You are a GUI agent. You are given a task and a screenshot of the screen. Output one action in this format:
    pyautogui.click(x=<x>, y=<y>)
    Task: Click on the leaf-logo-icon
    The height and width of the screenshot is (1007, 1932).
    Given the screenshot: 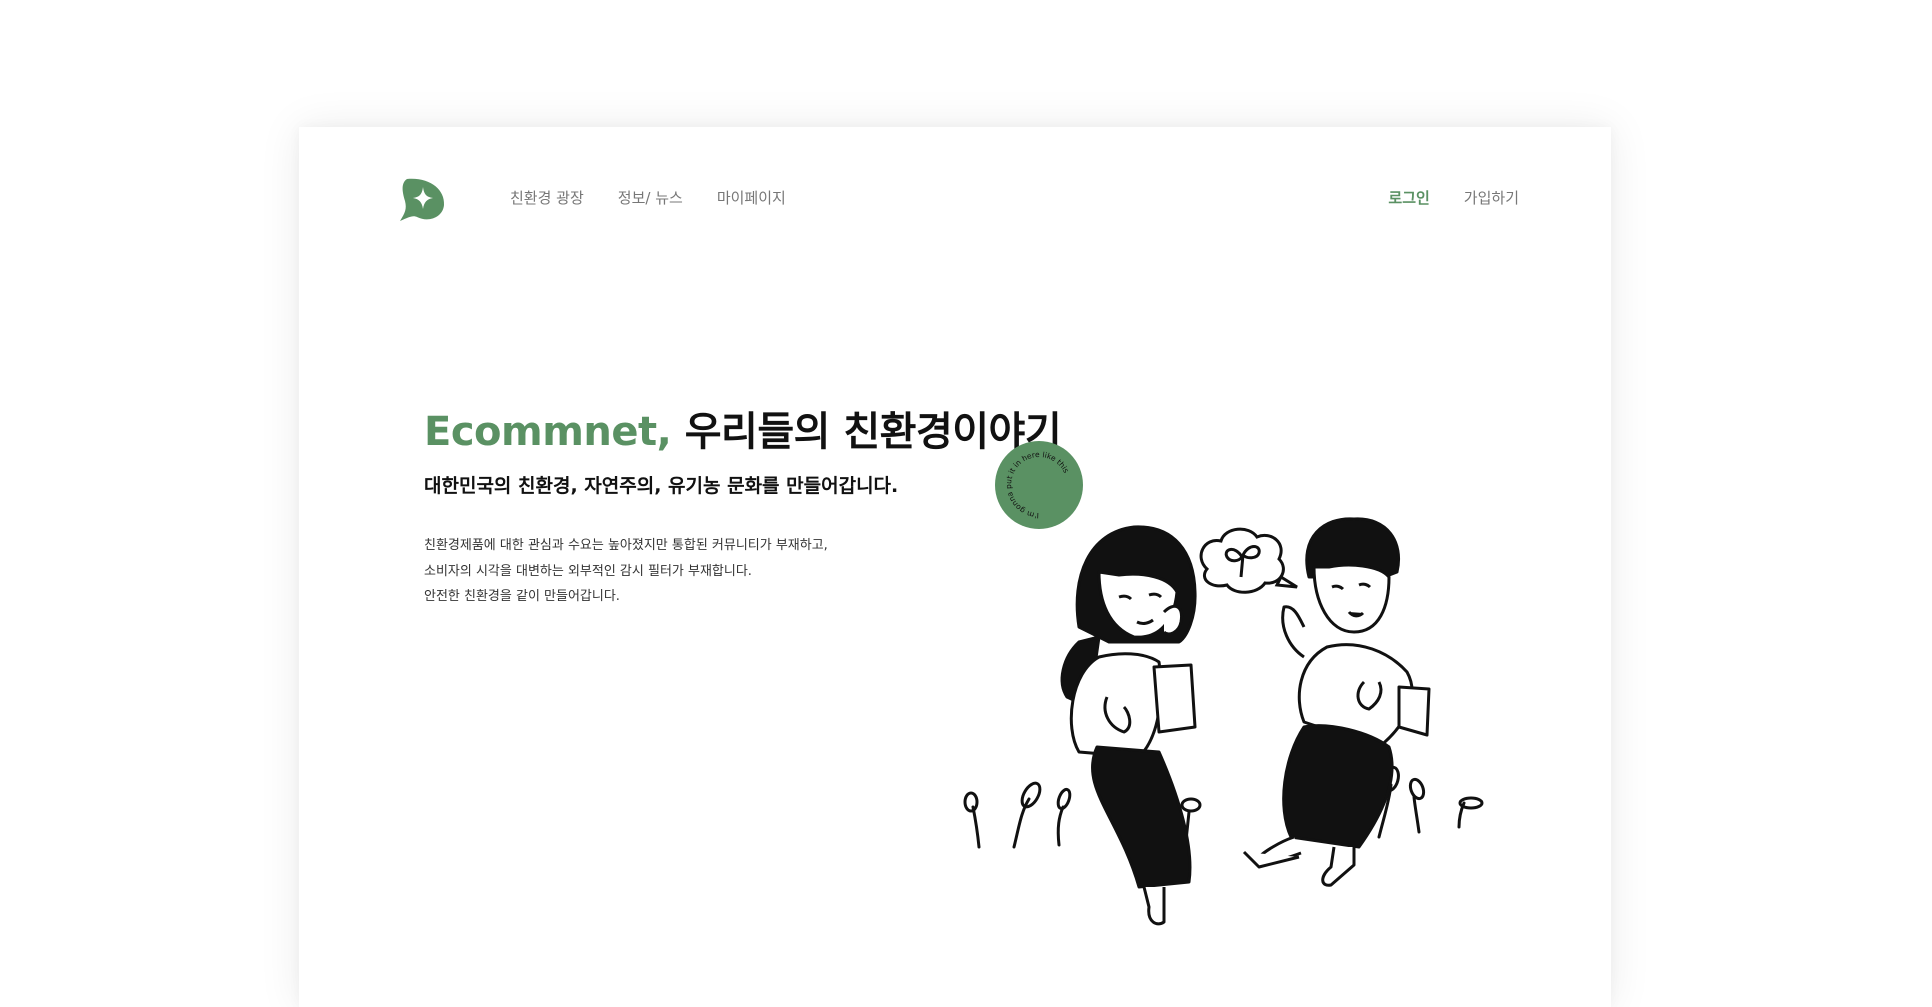 What is the action you would take?
    pyautogui.click(x=422, y=199)
    